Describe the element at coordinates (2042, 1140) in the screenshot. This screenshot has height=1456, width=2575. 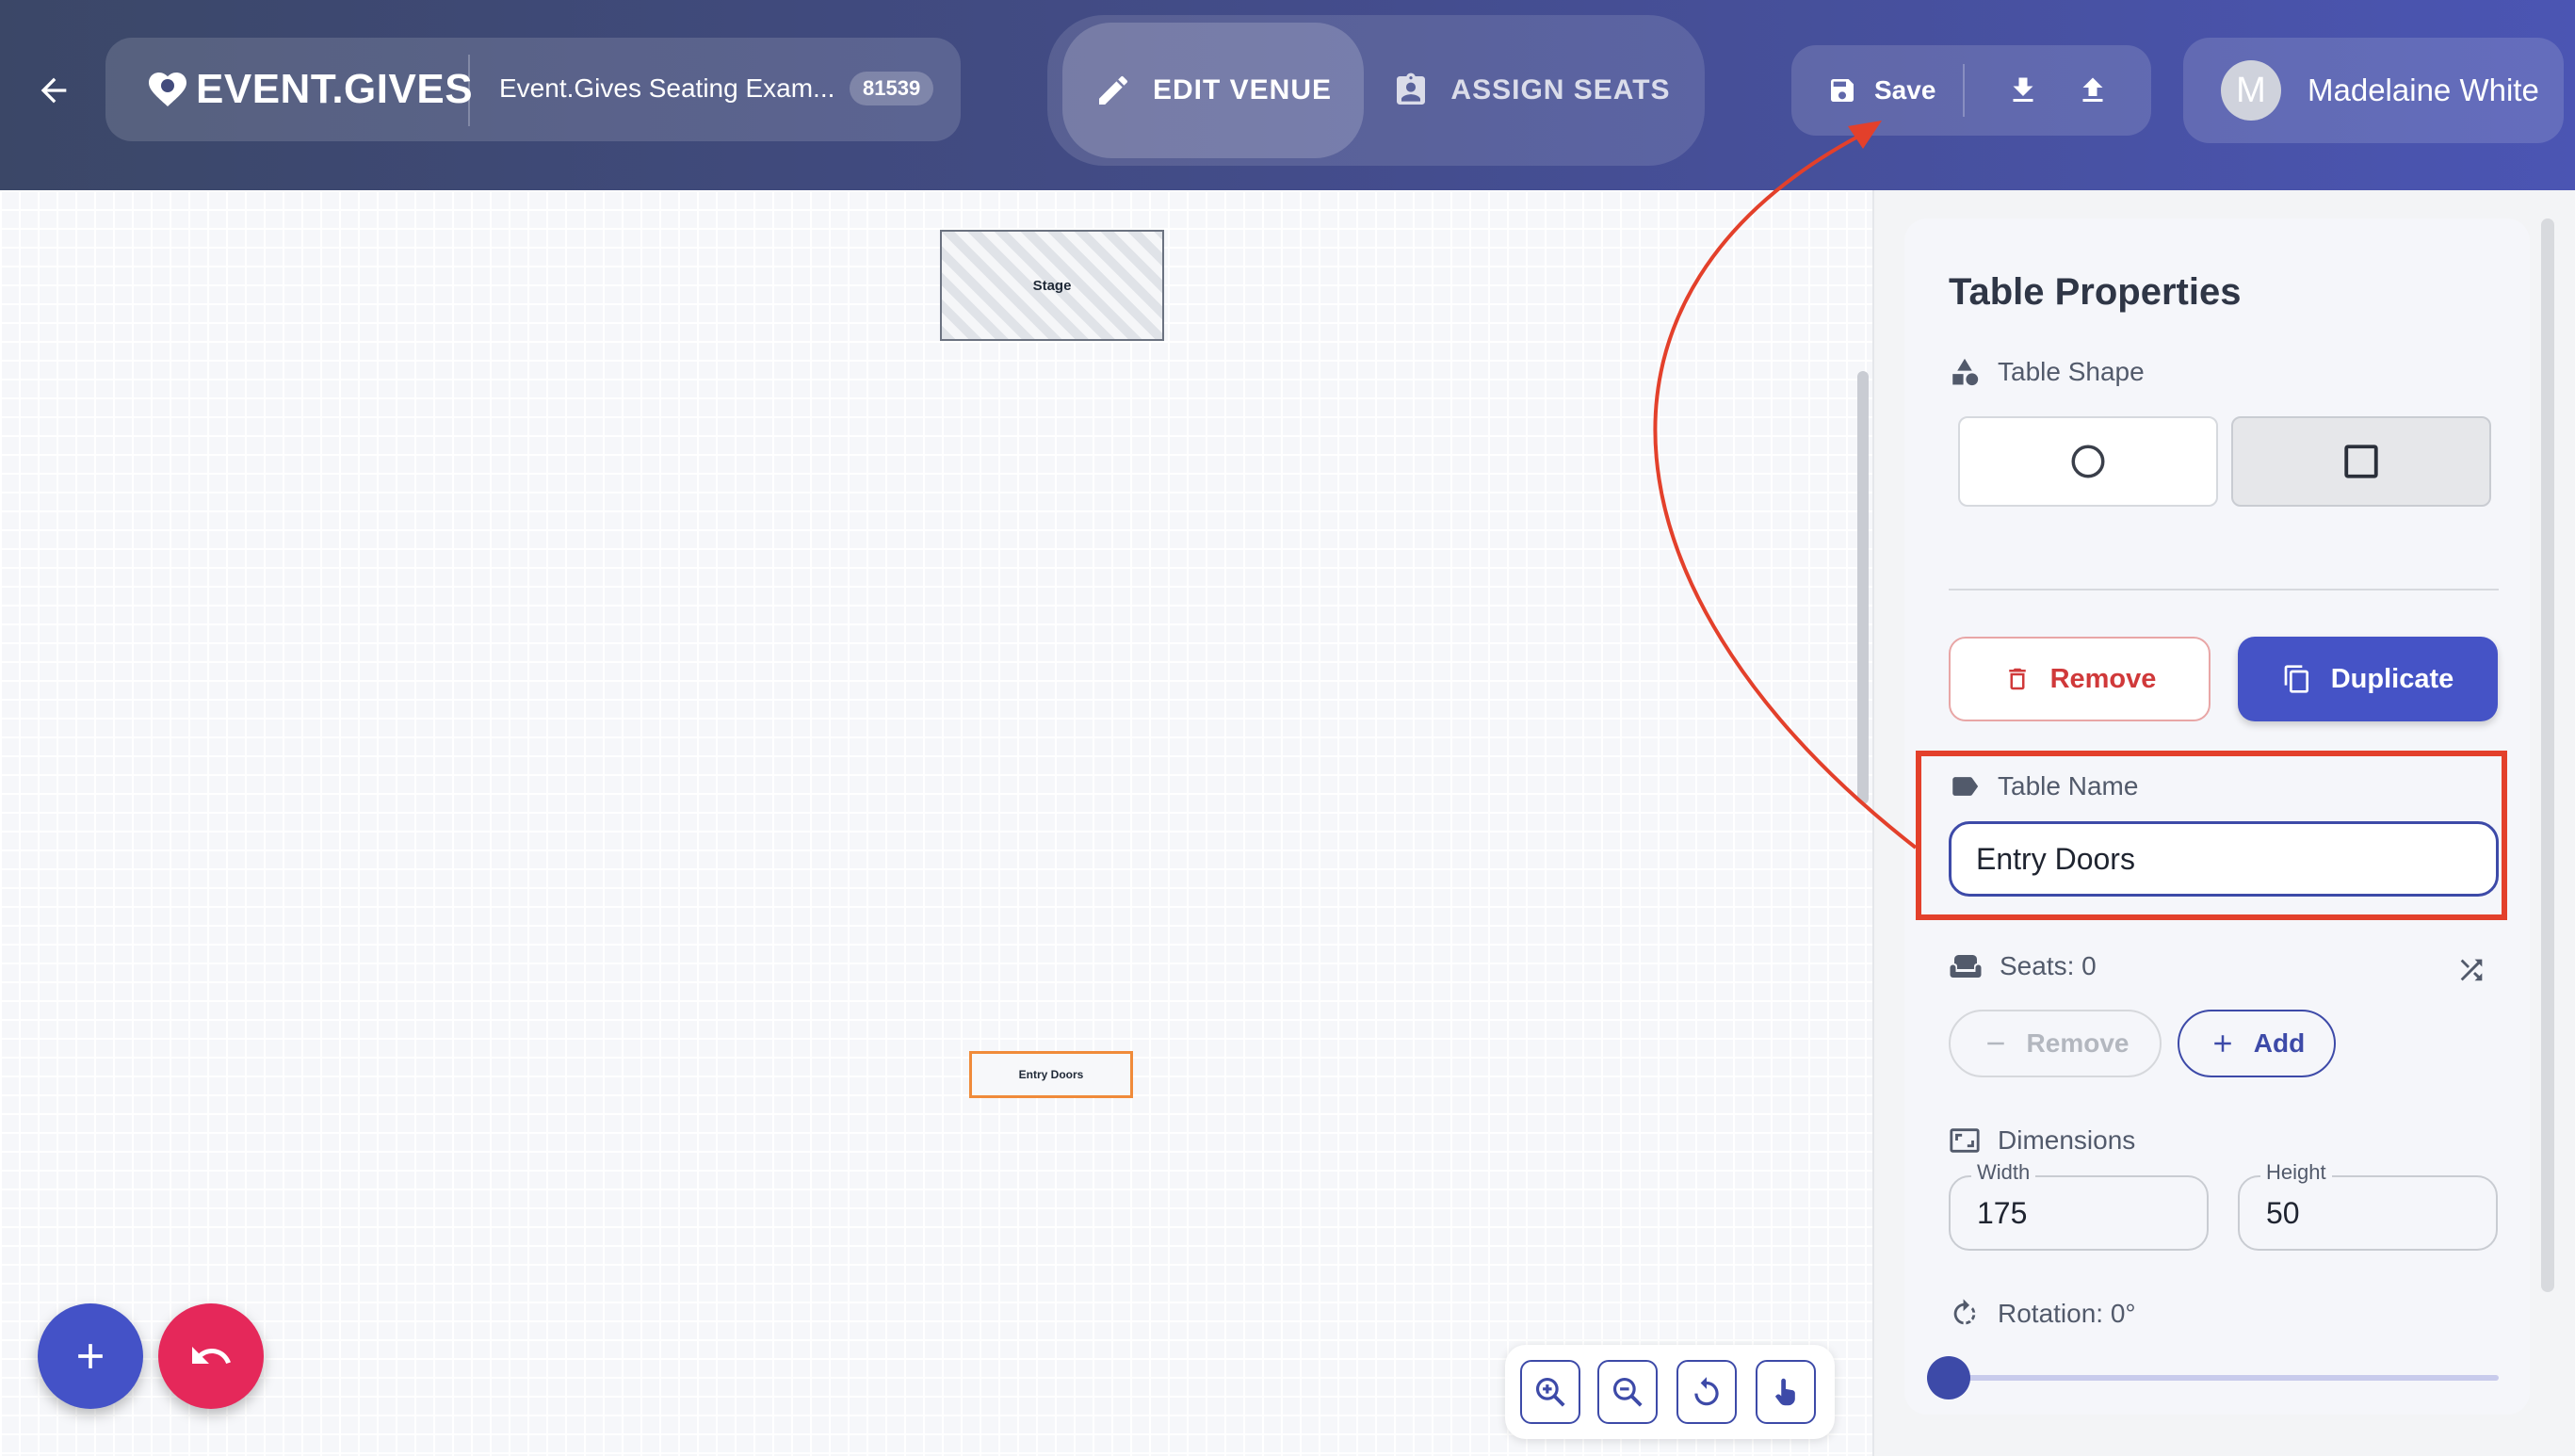
I see `dimensions-label: Dimensions` at that location.